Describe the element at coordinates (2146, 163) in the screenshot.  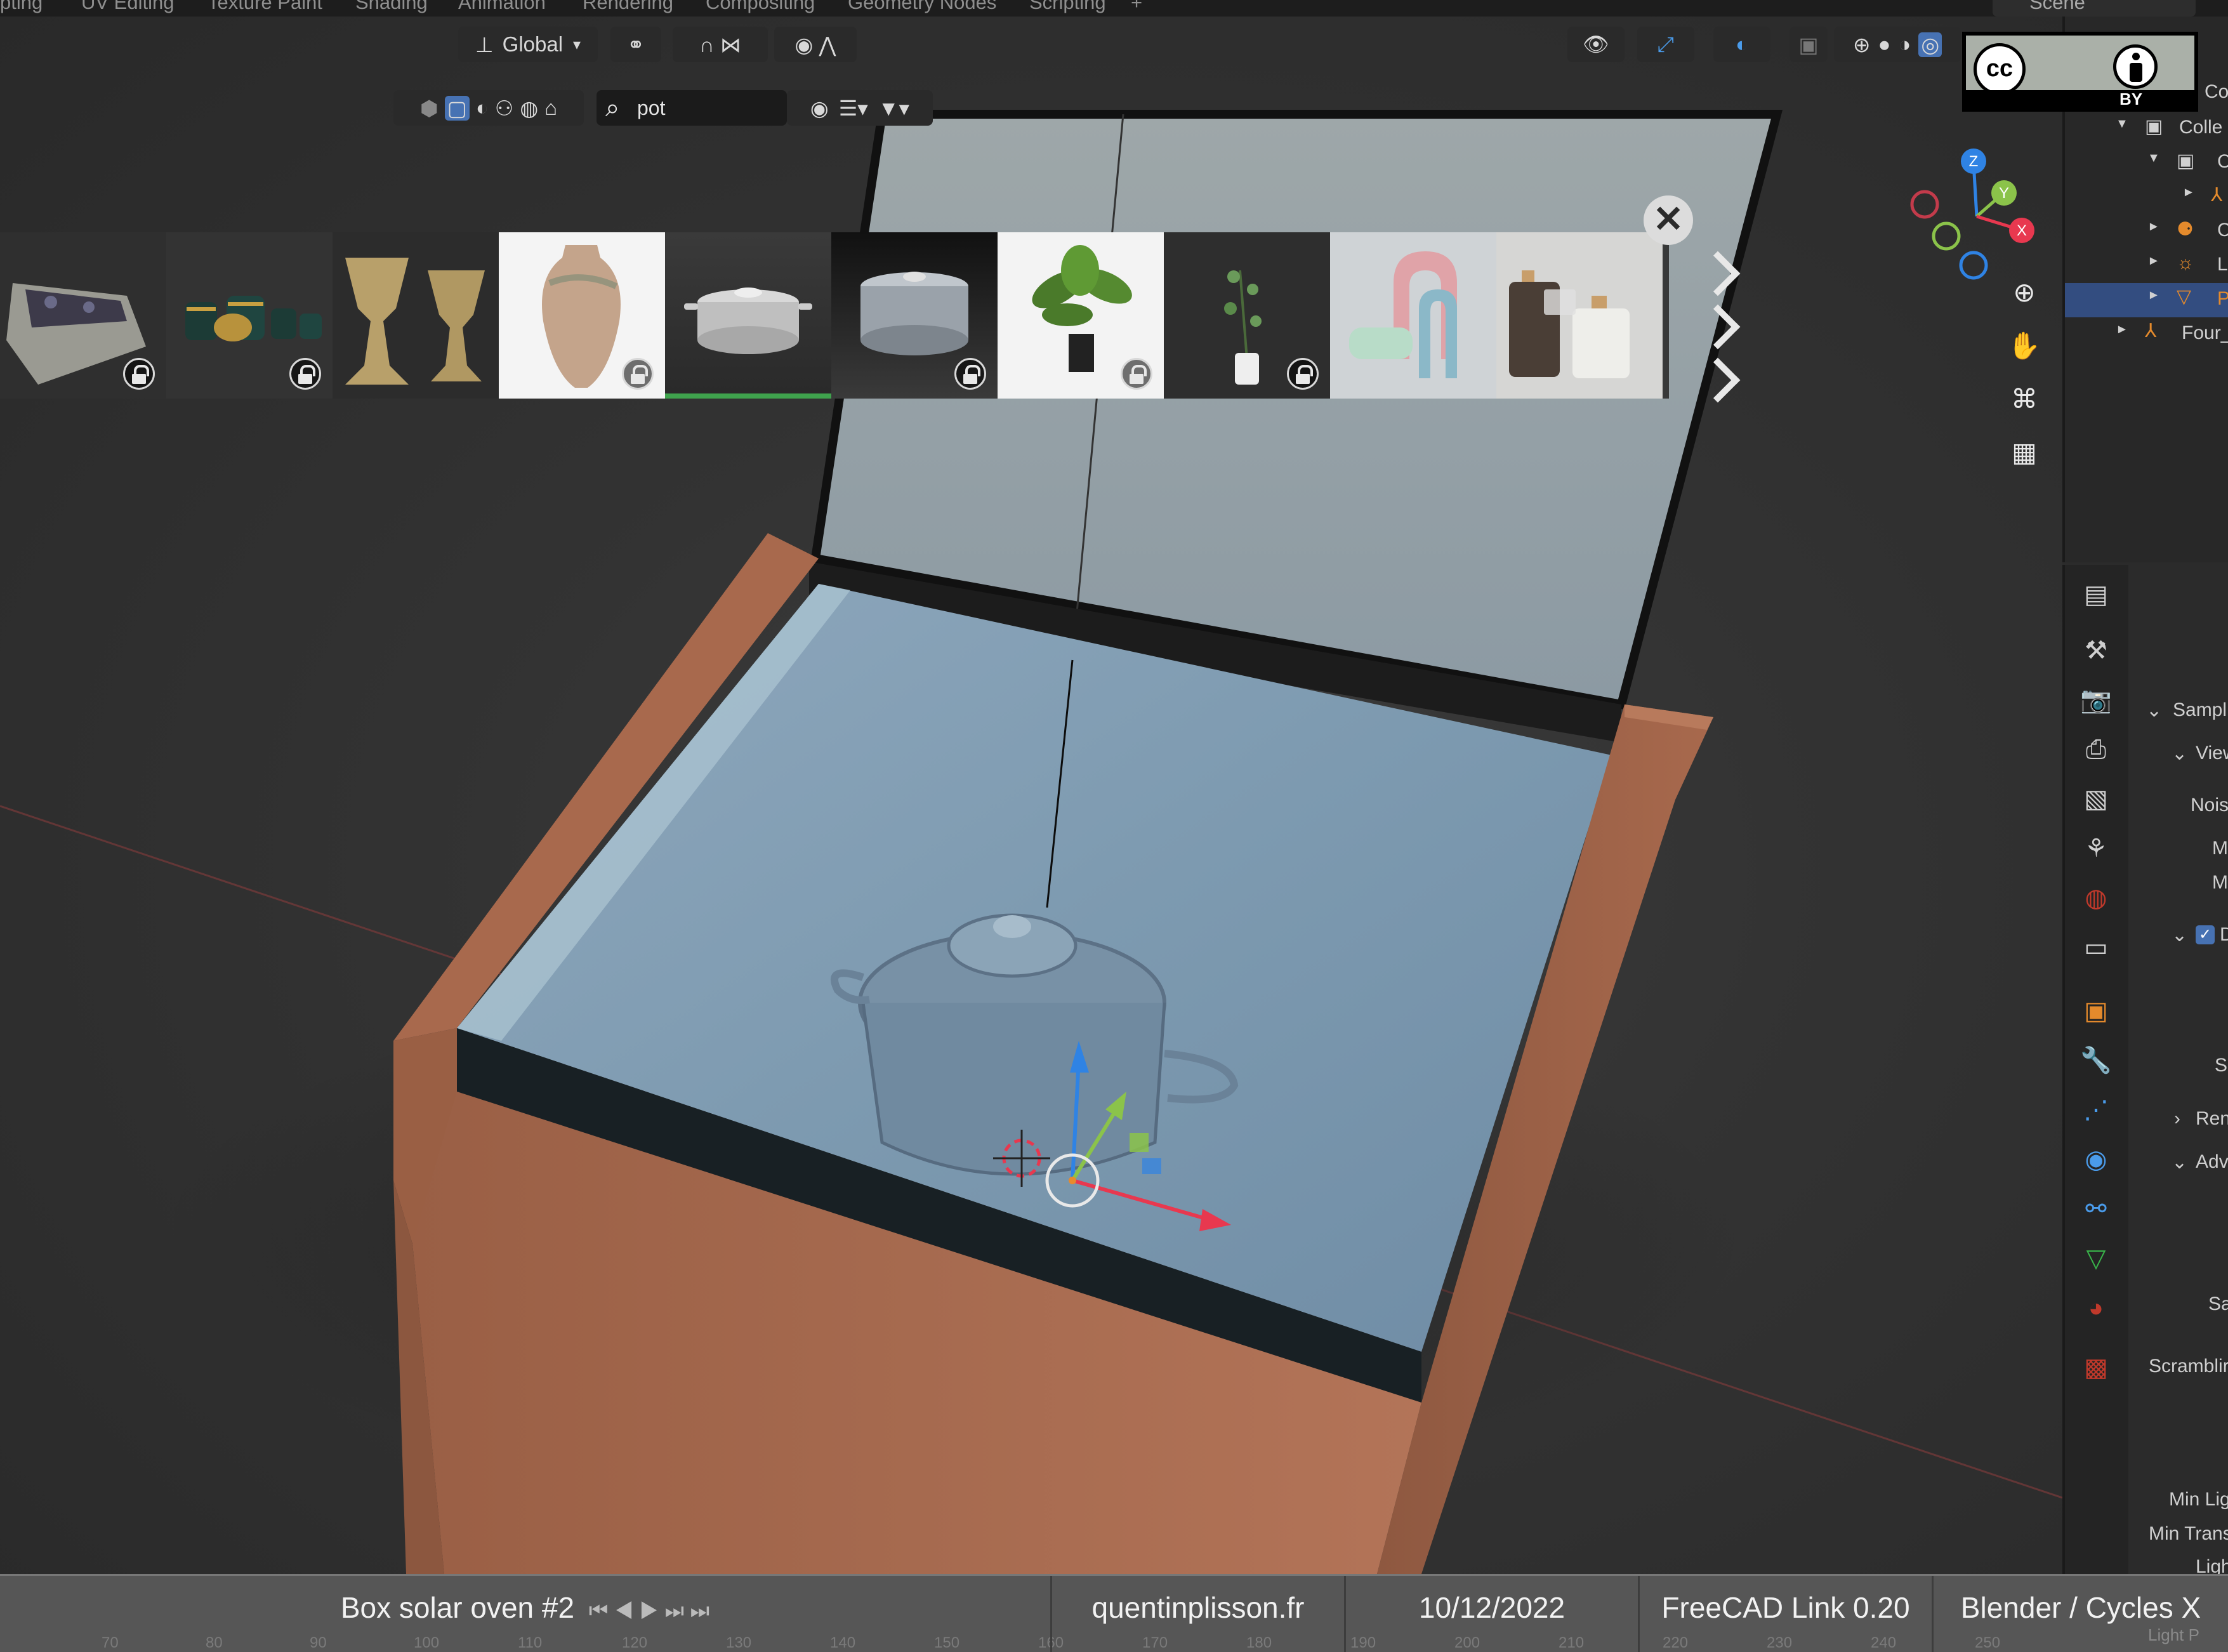
I see `outliner-row: ▼ ▣ C` at that location.